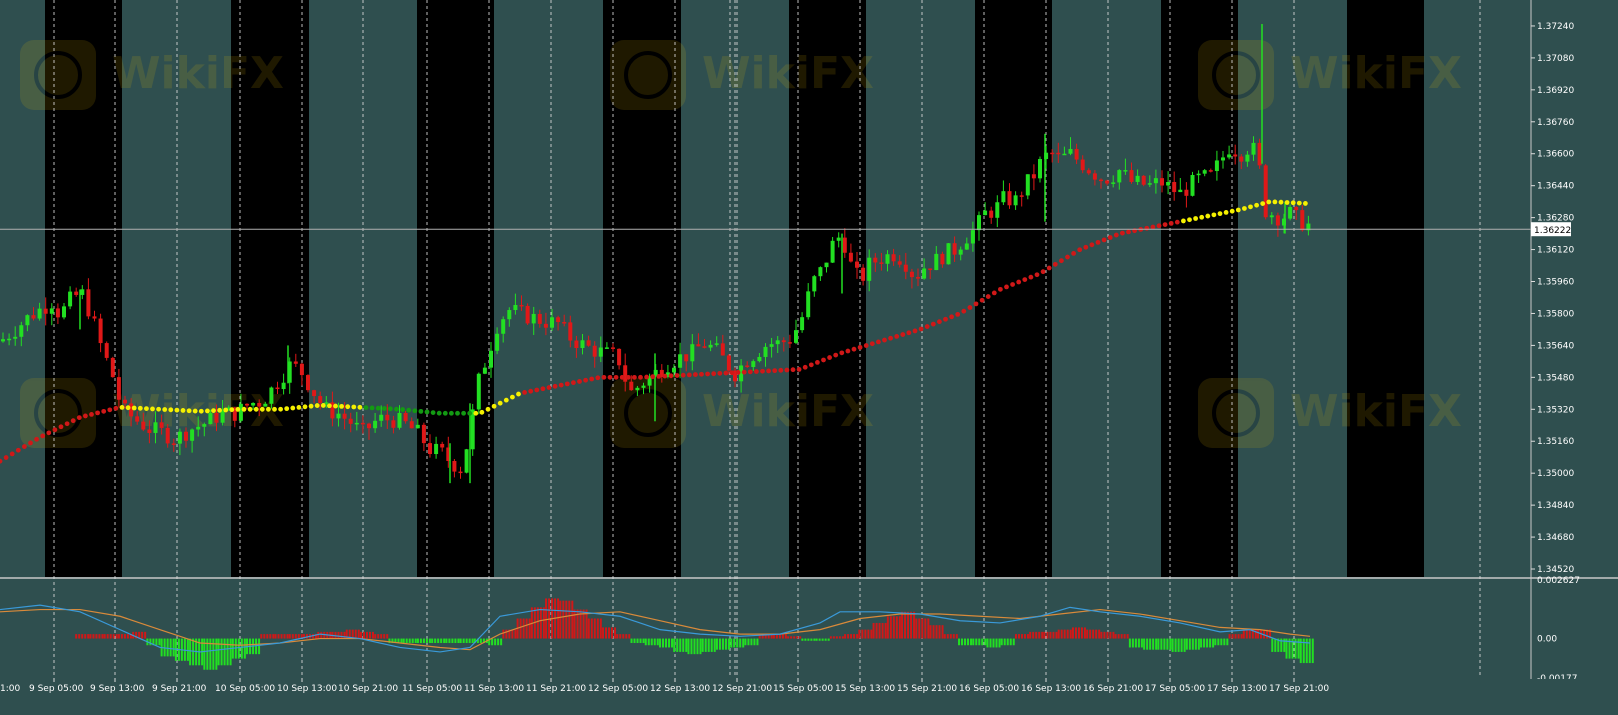 This screenshot has height=715, width=1618. What do you see at coordinates (1013, 288) in the screenshot?
I see `dark-session-band` at bounding box center [1013, 288].